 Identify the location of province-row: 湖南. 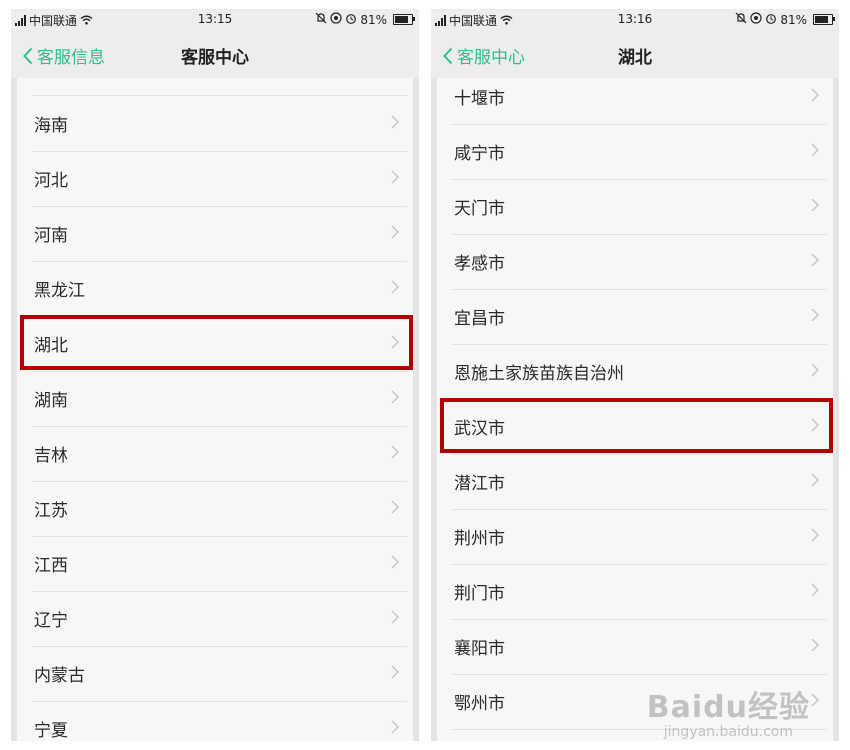
(219, 399).